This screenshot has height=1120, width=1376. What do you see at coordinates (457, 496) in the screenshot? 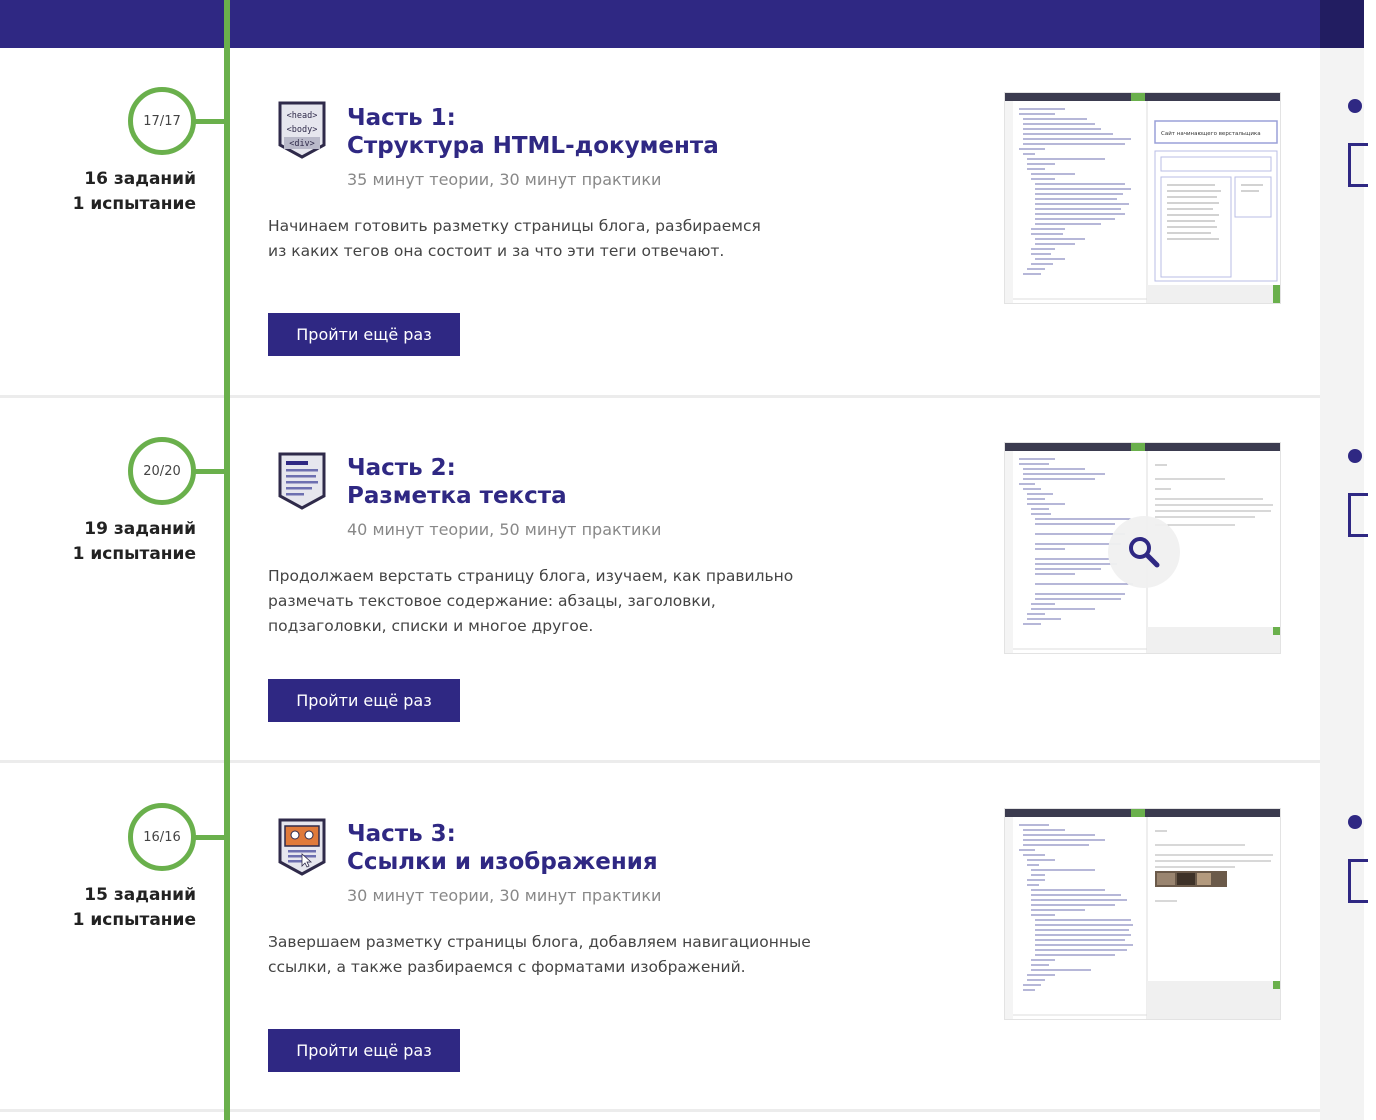
I see `part-title-name: Разметка текста` at bounding box center [457, 496].